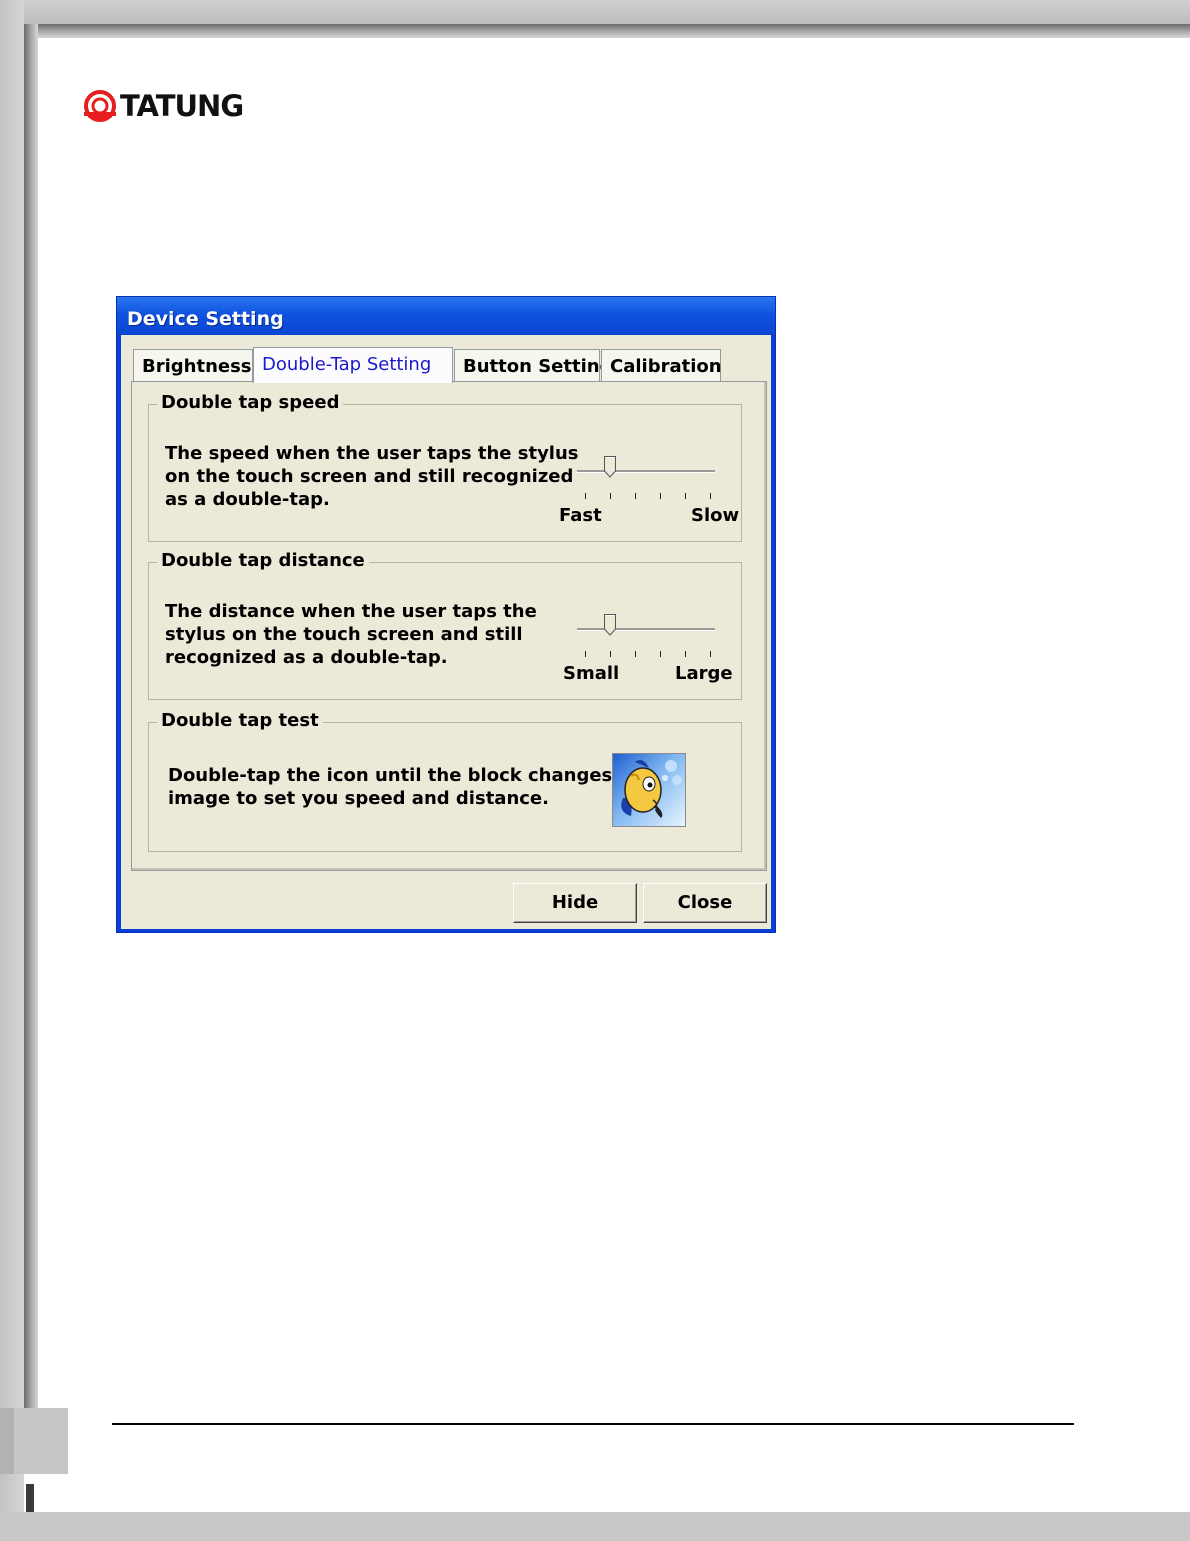 This screenshot has height=1541, width=1190. Describe the element at coordinates (182, 106) in the screenshot. I see `logo-text: TATUNG` at that location.